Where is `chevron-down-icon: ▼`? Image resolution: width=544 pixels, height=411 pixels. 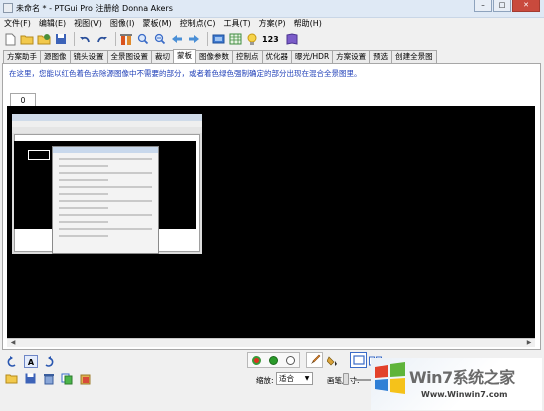
chevron-down-icon: ▼ is located at coordinates (307, 378).